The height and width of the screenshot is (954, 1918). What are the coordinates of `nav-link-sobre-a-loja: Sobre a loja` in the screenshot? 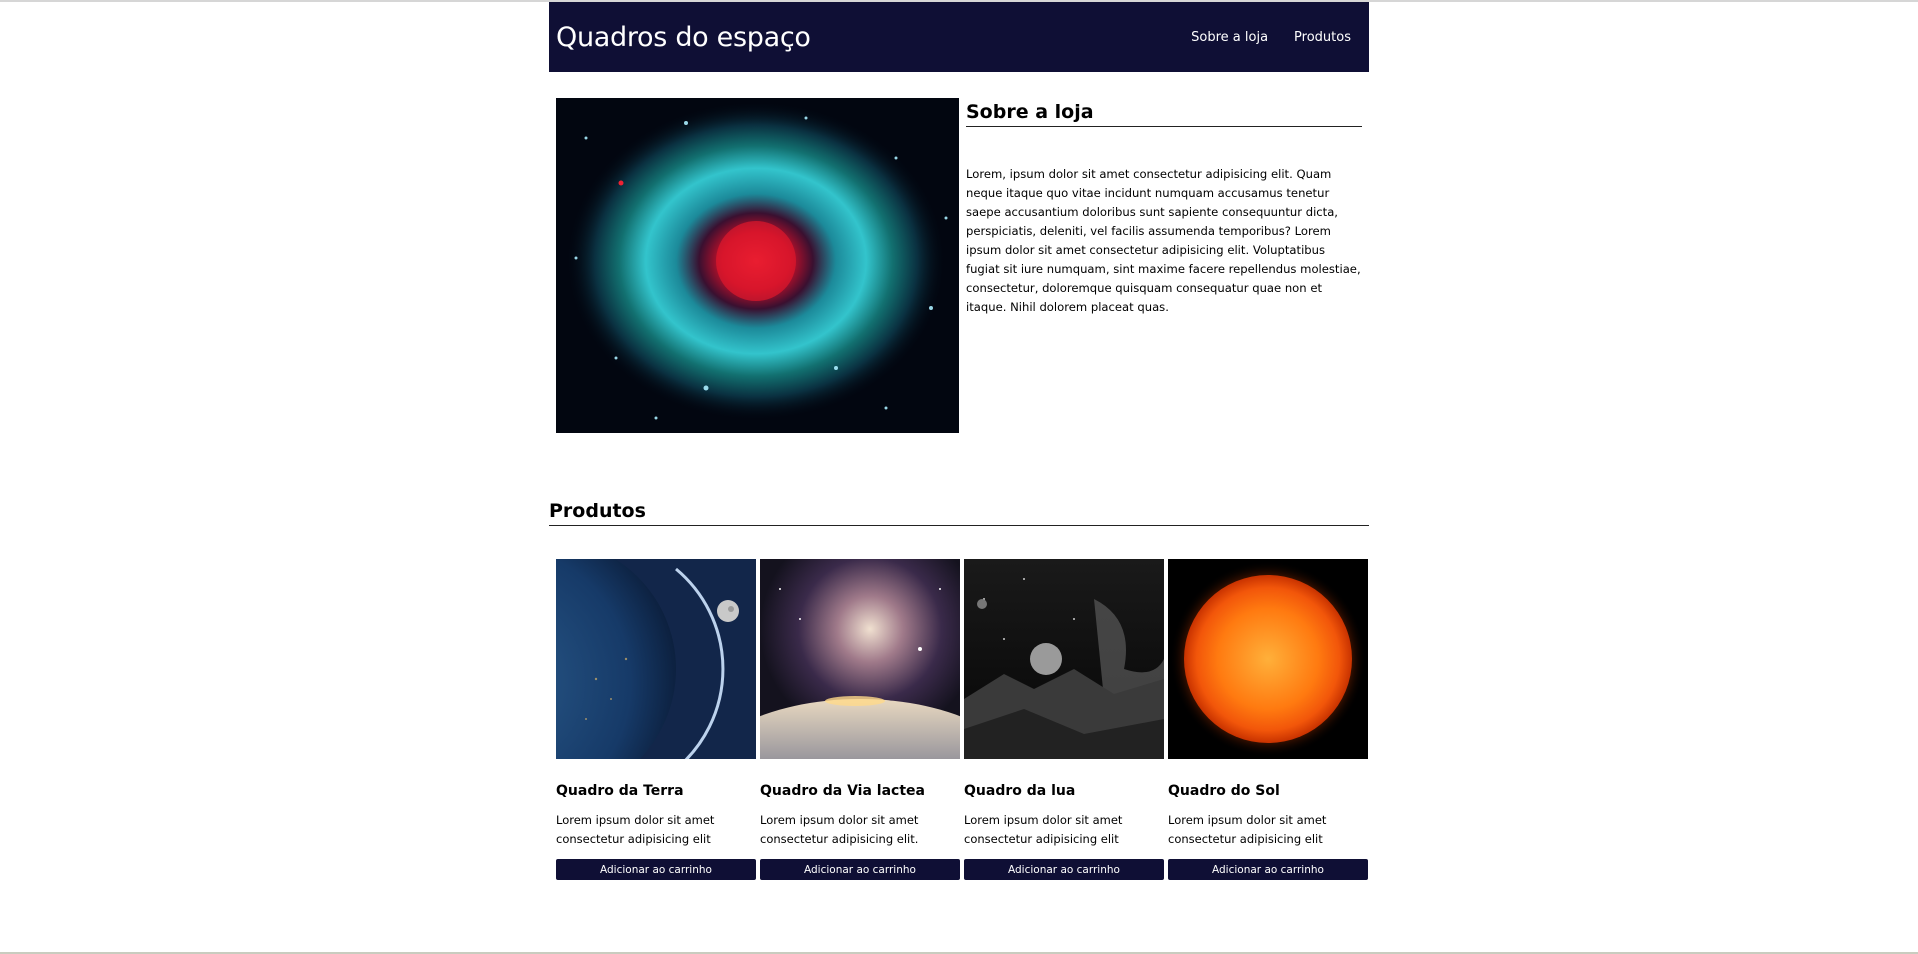 It's located at (1229, 37).